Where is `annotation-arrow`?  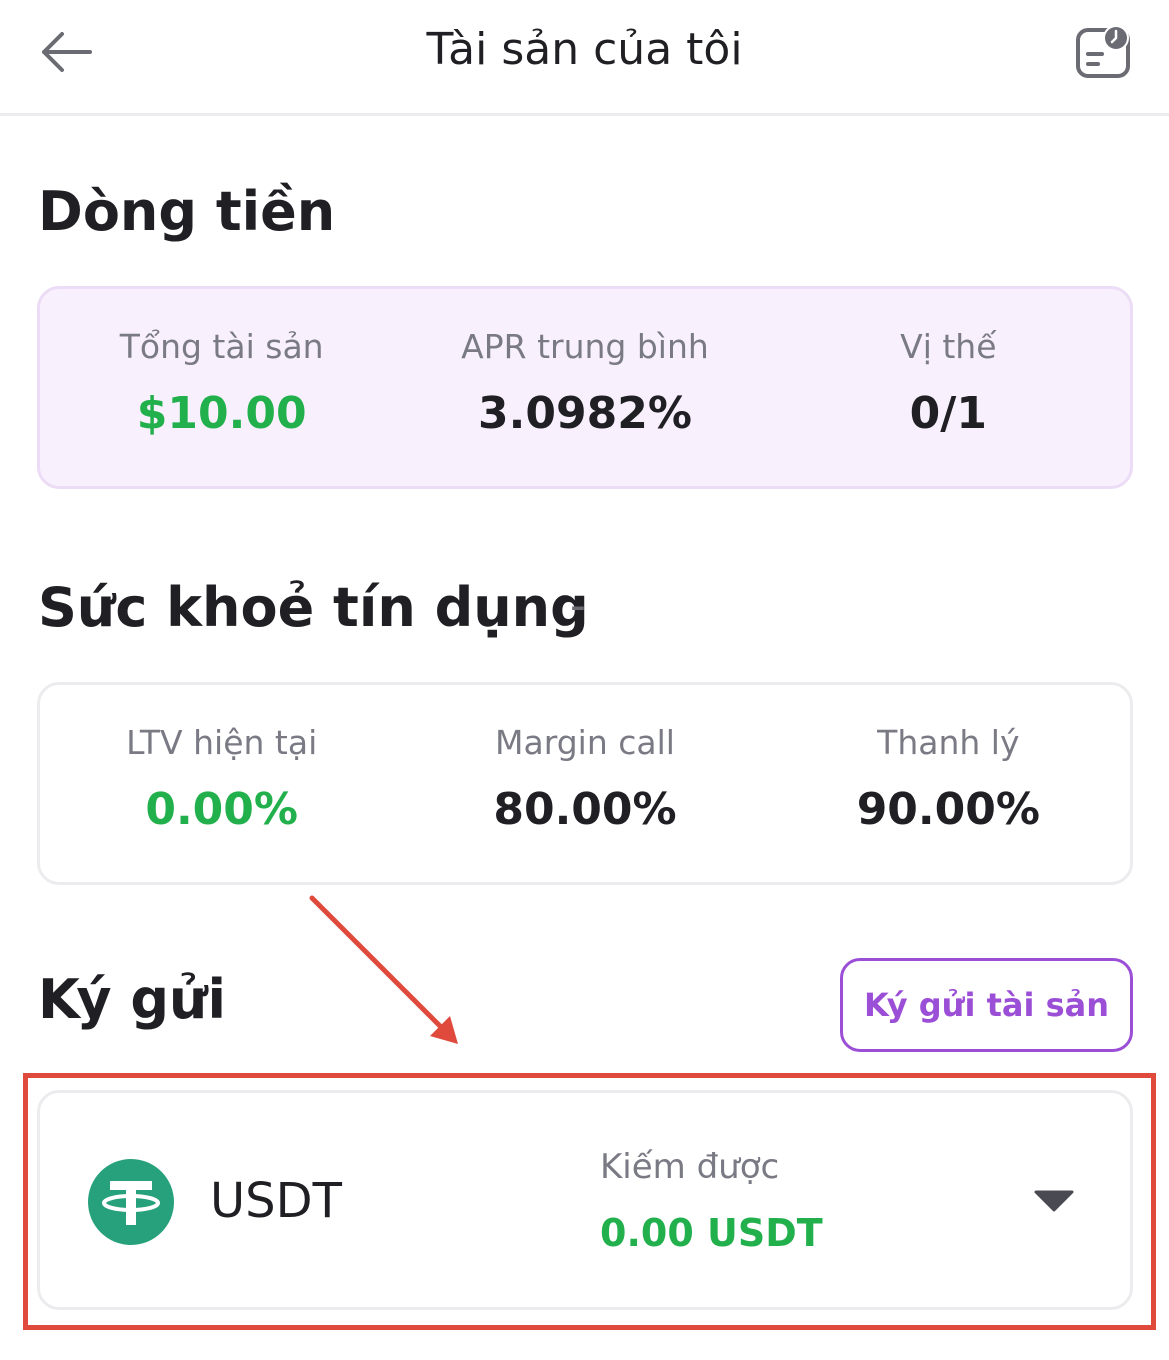 annotation-arrow is located at coordinates (383, 969).